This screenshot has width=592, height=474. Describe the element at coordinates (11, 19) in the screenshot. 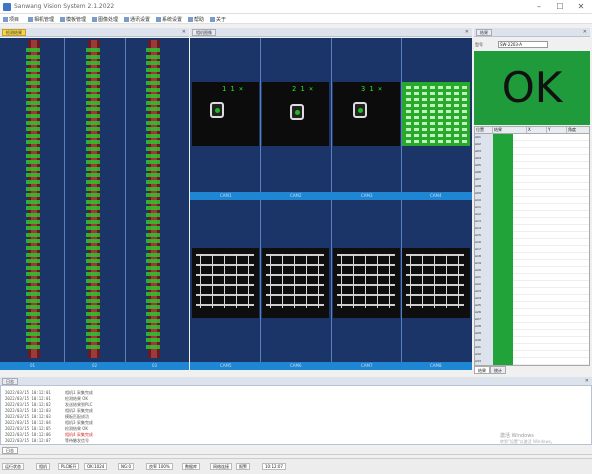

I see `menu-item-project: 项目` at that location.